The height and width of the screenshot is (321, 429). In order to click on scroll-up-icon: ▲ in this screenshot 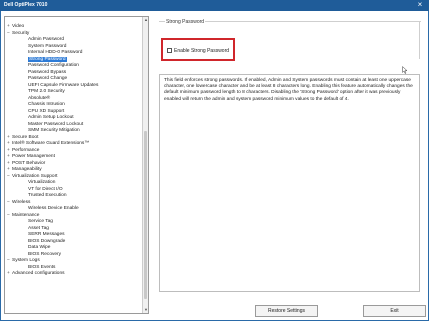, I will do `click(145, 20)`.